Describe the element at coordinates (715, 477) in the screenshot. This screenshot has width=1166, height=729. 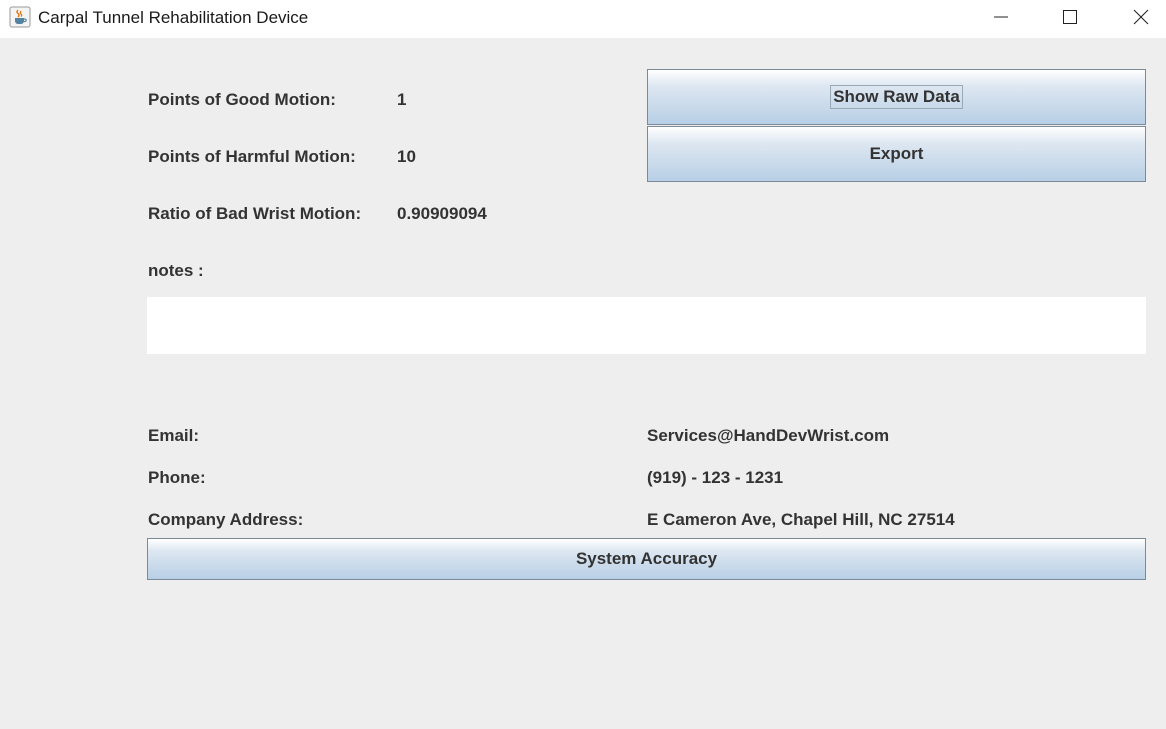
I see `phone-value: (919) - 123 - 1231` at that location.